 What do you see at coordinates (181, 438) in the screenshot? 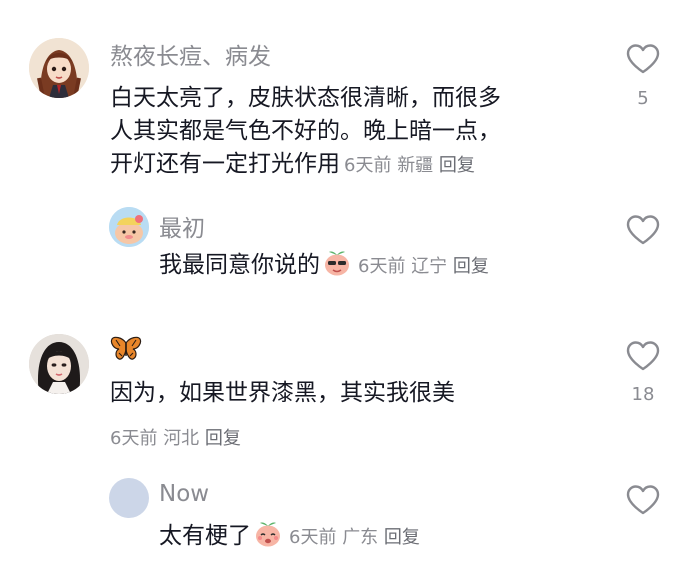
I see `comment-location: 河北` at bounding box center [181, 438].